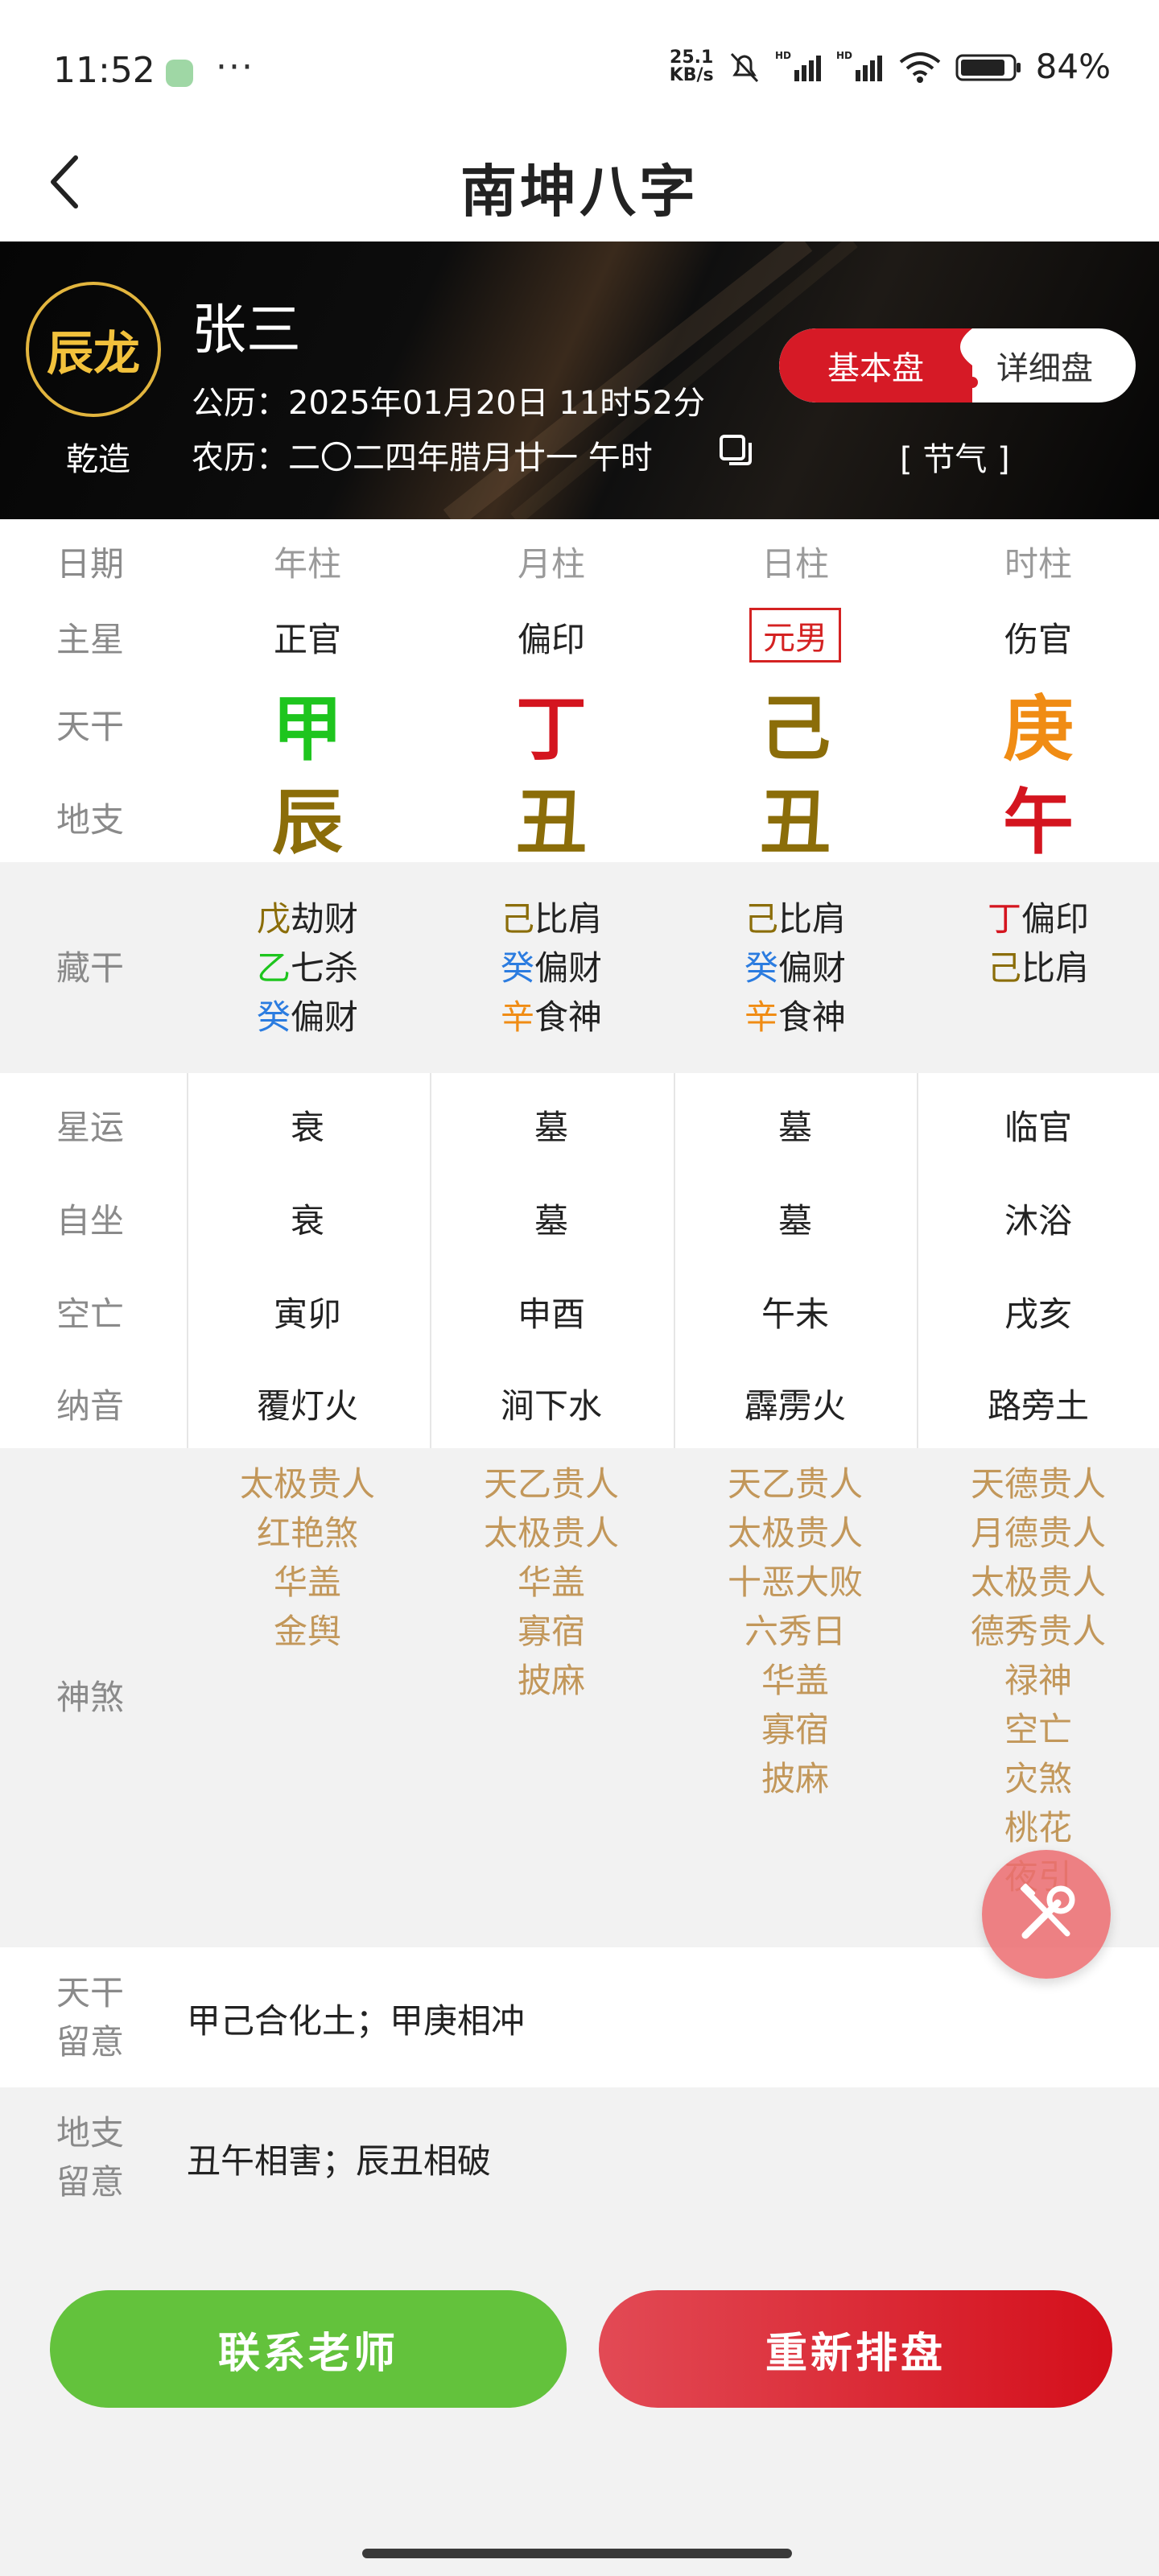 This screenshot has width=1159, height=2576. I want to click on mute-bell-icon, so click(744, 67).